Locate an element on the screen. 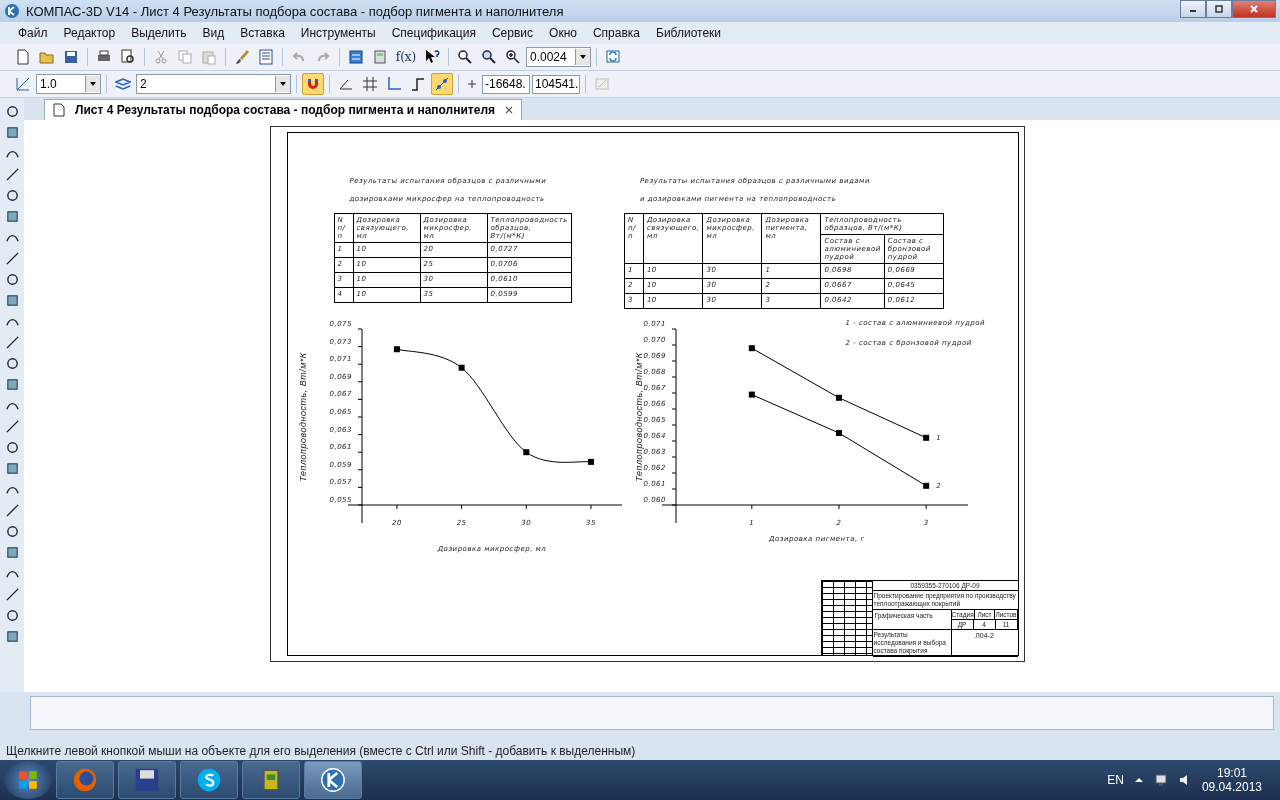 Image resolution: width=1280 pixels, height=800 pixels. menu-item: Спецификация is located at coordinates (433, 33).